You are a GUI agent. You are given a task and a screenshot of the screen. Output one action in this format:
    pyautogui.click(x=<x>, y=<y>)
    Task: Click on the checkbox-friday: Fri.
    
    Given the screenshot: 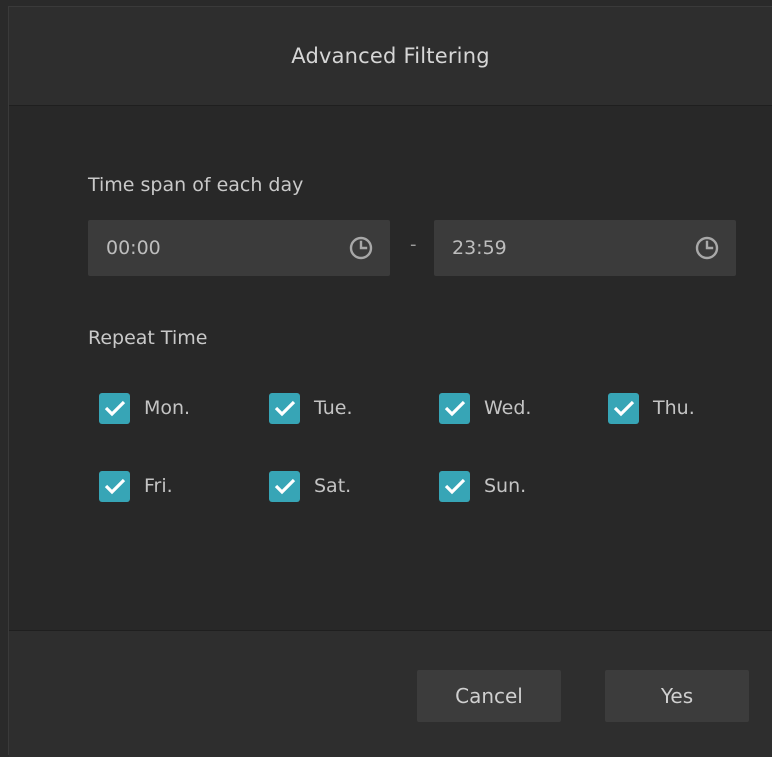 What is the action you would take?
    pyautogui.click(x=136, y=486)
    